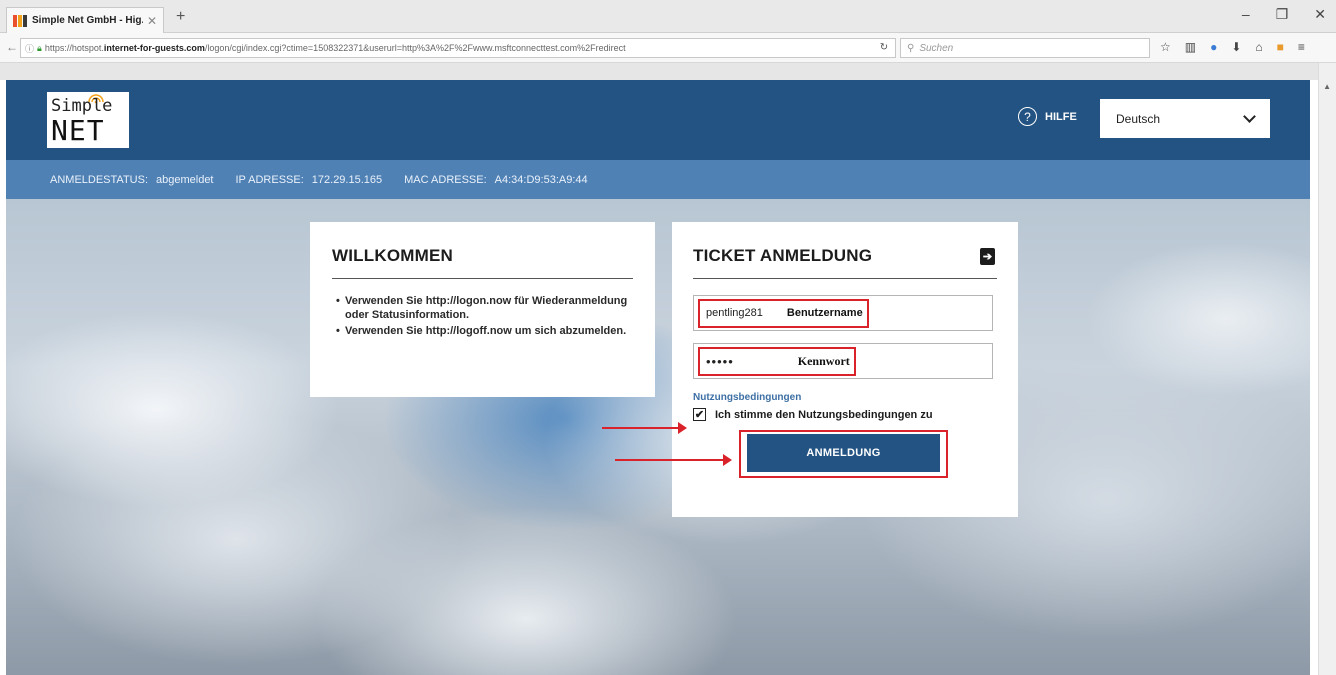 The width and height of the screenshot is (1336, 675). Describe the element at coordinates (1301, 47) in the screenshot. I see `menu-icon: ≡` at that location.